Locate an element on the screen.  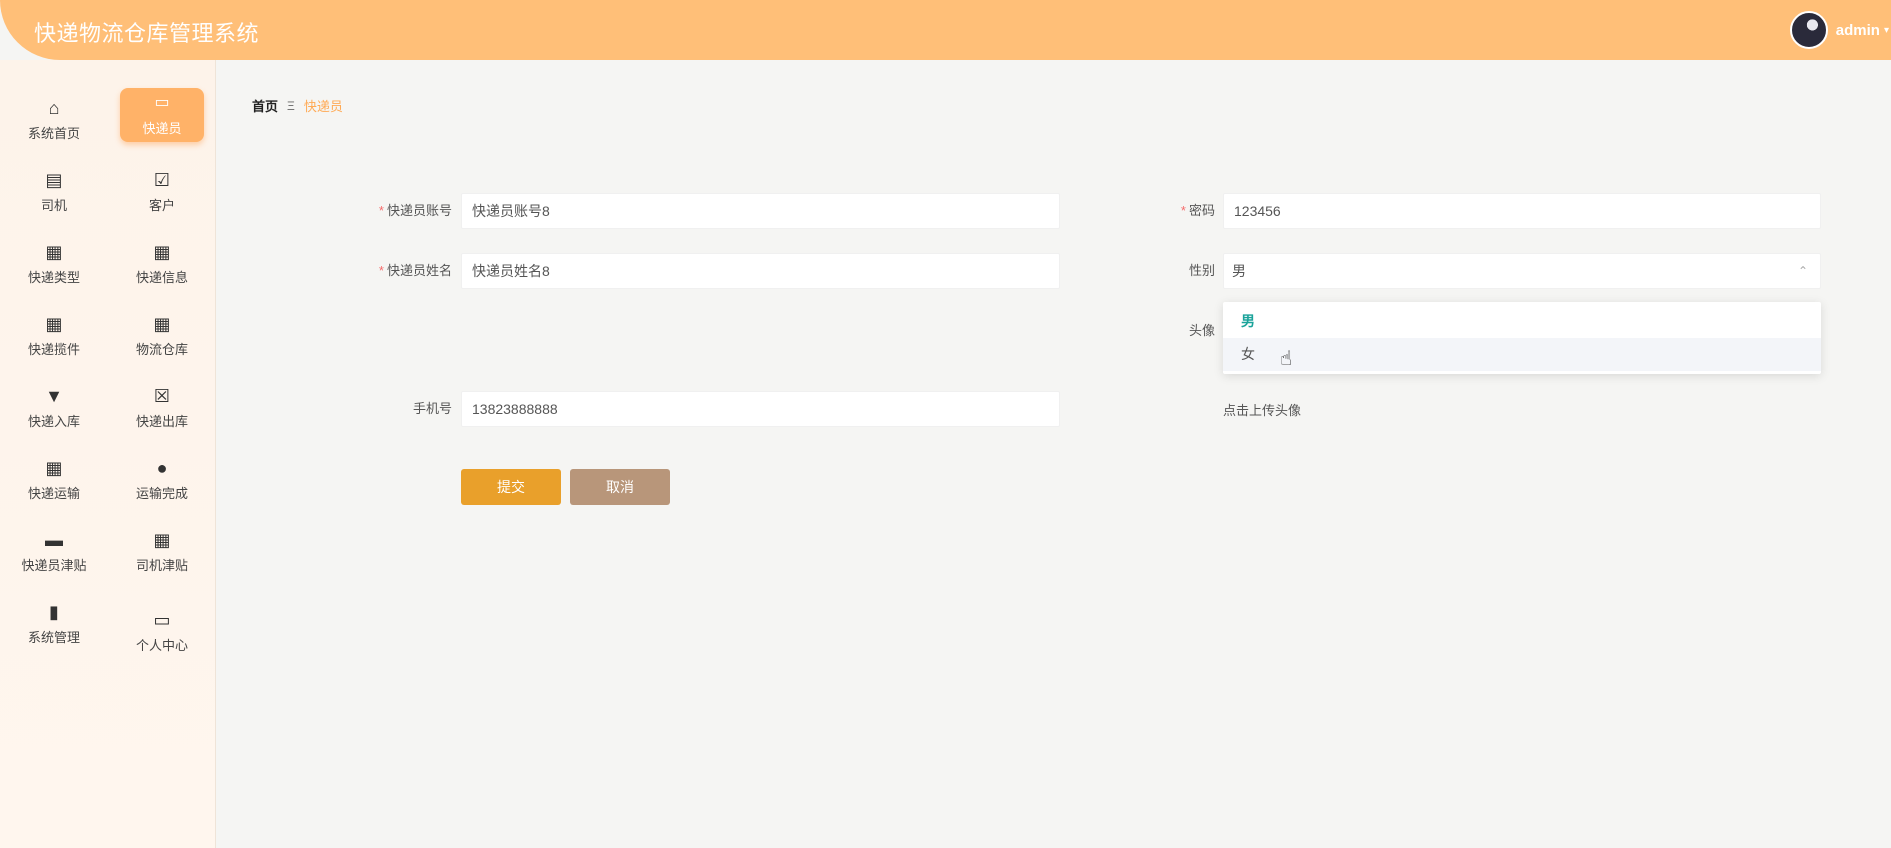
sidebar-item-transport: ▦ 快递运输 is located at coordinates (54, 480).